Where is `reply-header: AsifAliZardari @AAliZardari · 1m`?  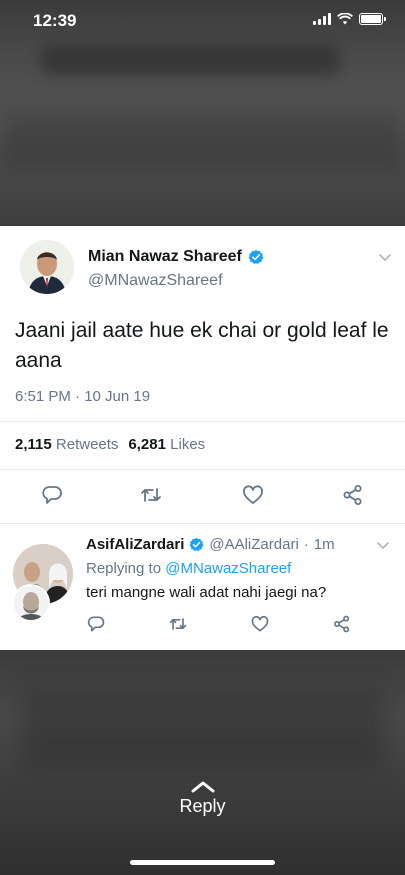 reply-header: AsifAliZardari @AAliZardari · 1m is located at coordinates (210, 544).